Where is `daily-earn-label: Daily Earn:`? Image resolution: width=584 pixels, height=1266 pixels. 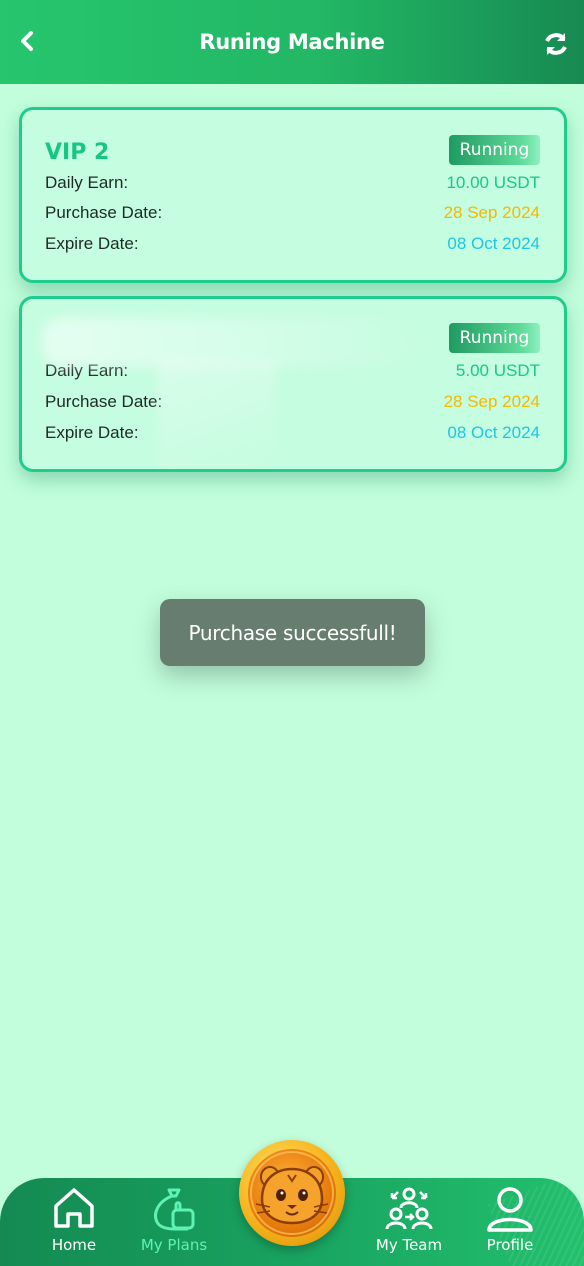 daily-earn-label: Daily Earn: is located at coordinates (87, 182).